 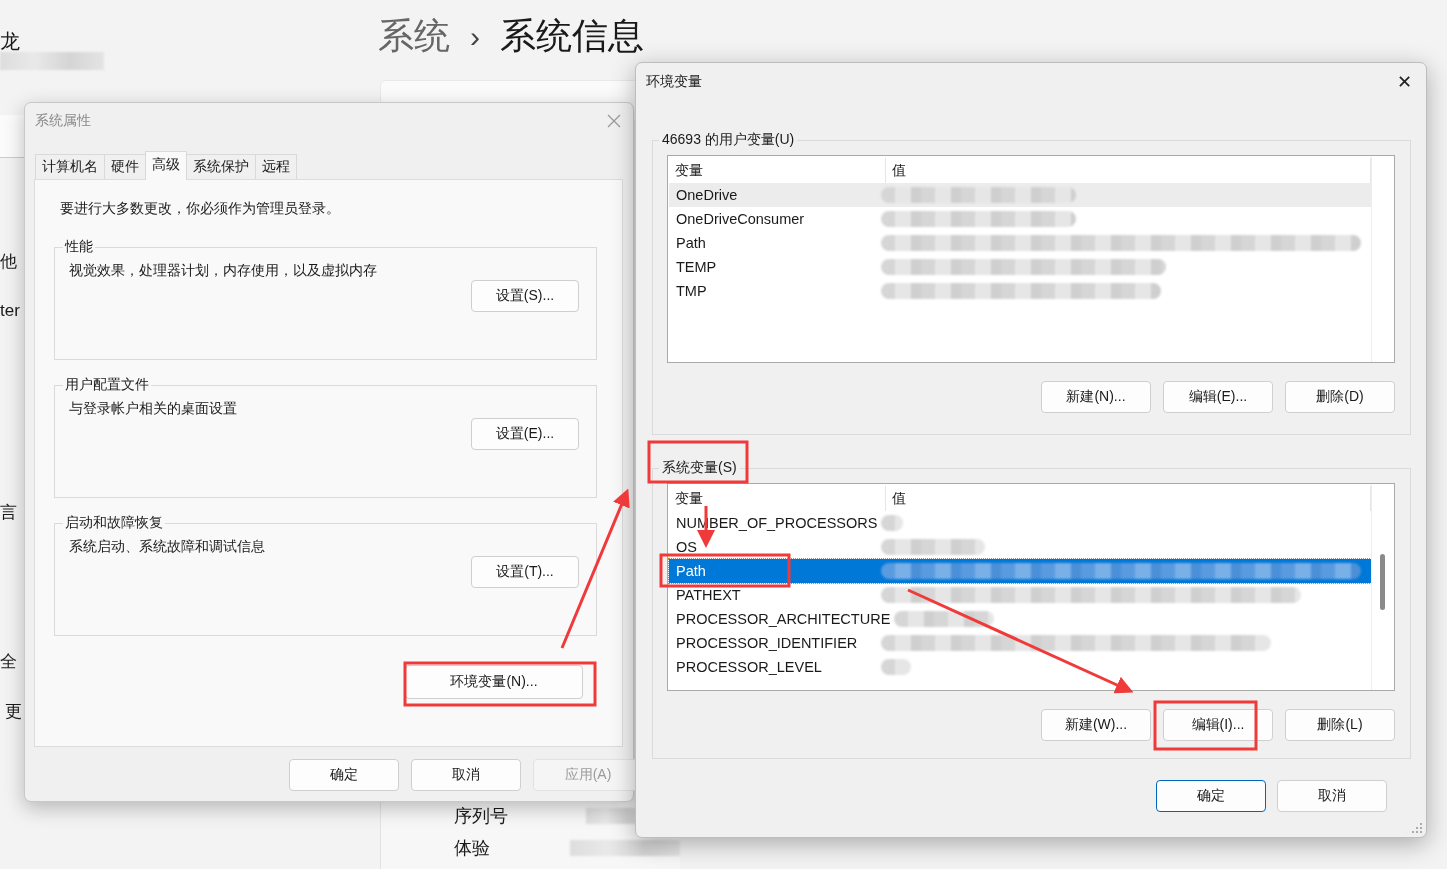 What do you see at coordinates (674, 82) in the screenshot?
I see `window-title: 环境变量` at bounding box center [674, 82].